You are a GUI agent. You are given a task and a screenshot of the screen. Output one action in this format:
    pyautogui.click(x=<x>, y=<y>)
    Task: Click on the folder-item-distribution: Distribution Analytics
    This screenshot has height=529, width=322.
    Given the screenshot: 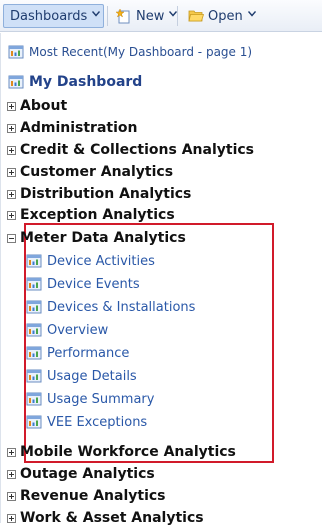 What is the action you would take?
    pyautogui.click(x=99, y=194)
    